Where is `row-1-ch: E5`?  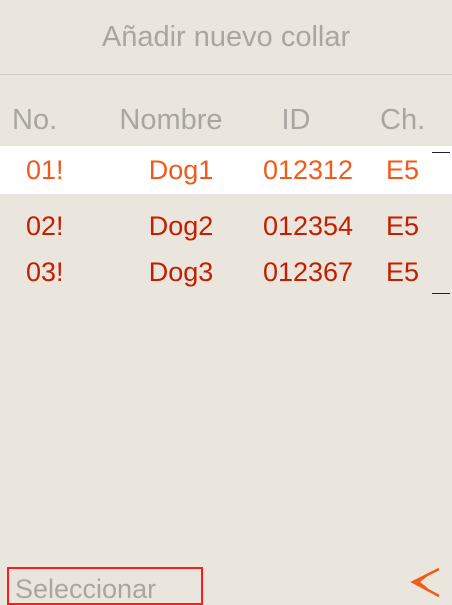 row-1-ch: E5 is located at coordinates (403, 170).